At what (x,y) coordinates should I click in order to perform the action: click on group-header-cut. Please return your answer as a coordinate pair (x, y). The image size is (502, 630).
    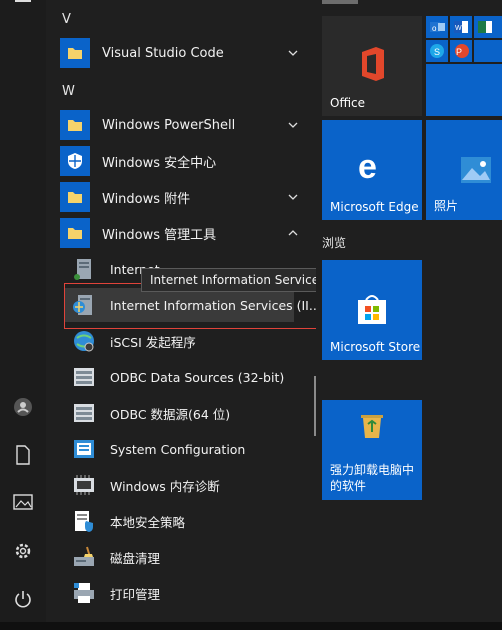
    Looking at the image, I should click on (342, 2).